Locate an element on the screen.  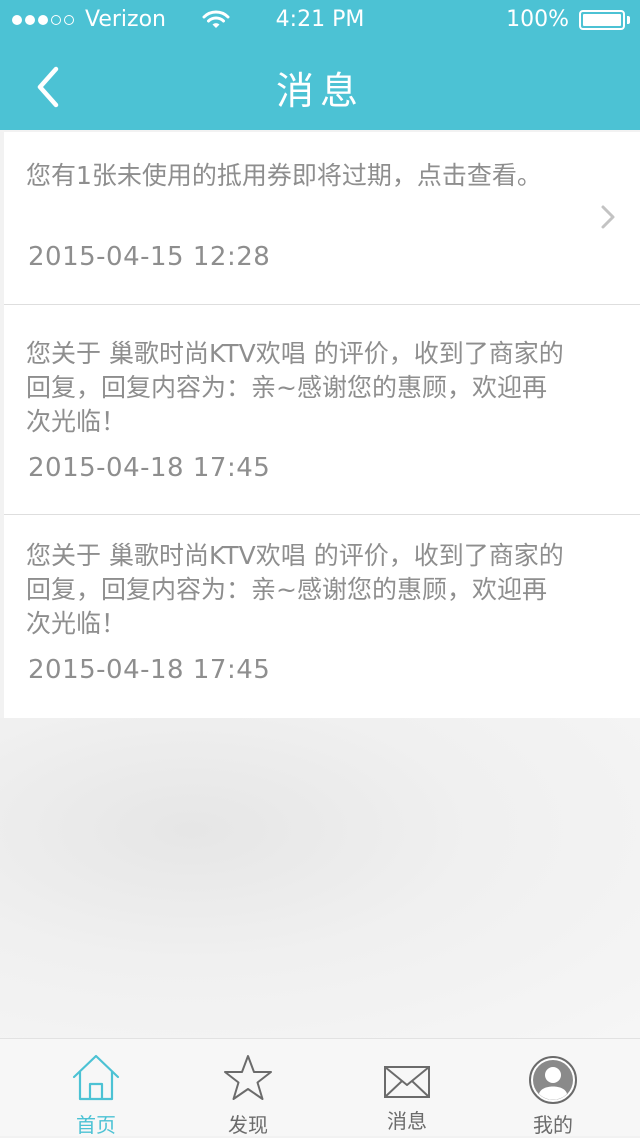
header: Verizon 4:21 PM 100% 消息 is located at coordinates (320, 65).